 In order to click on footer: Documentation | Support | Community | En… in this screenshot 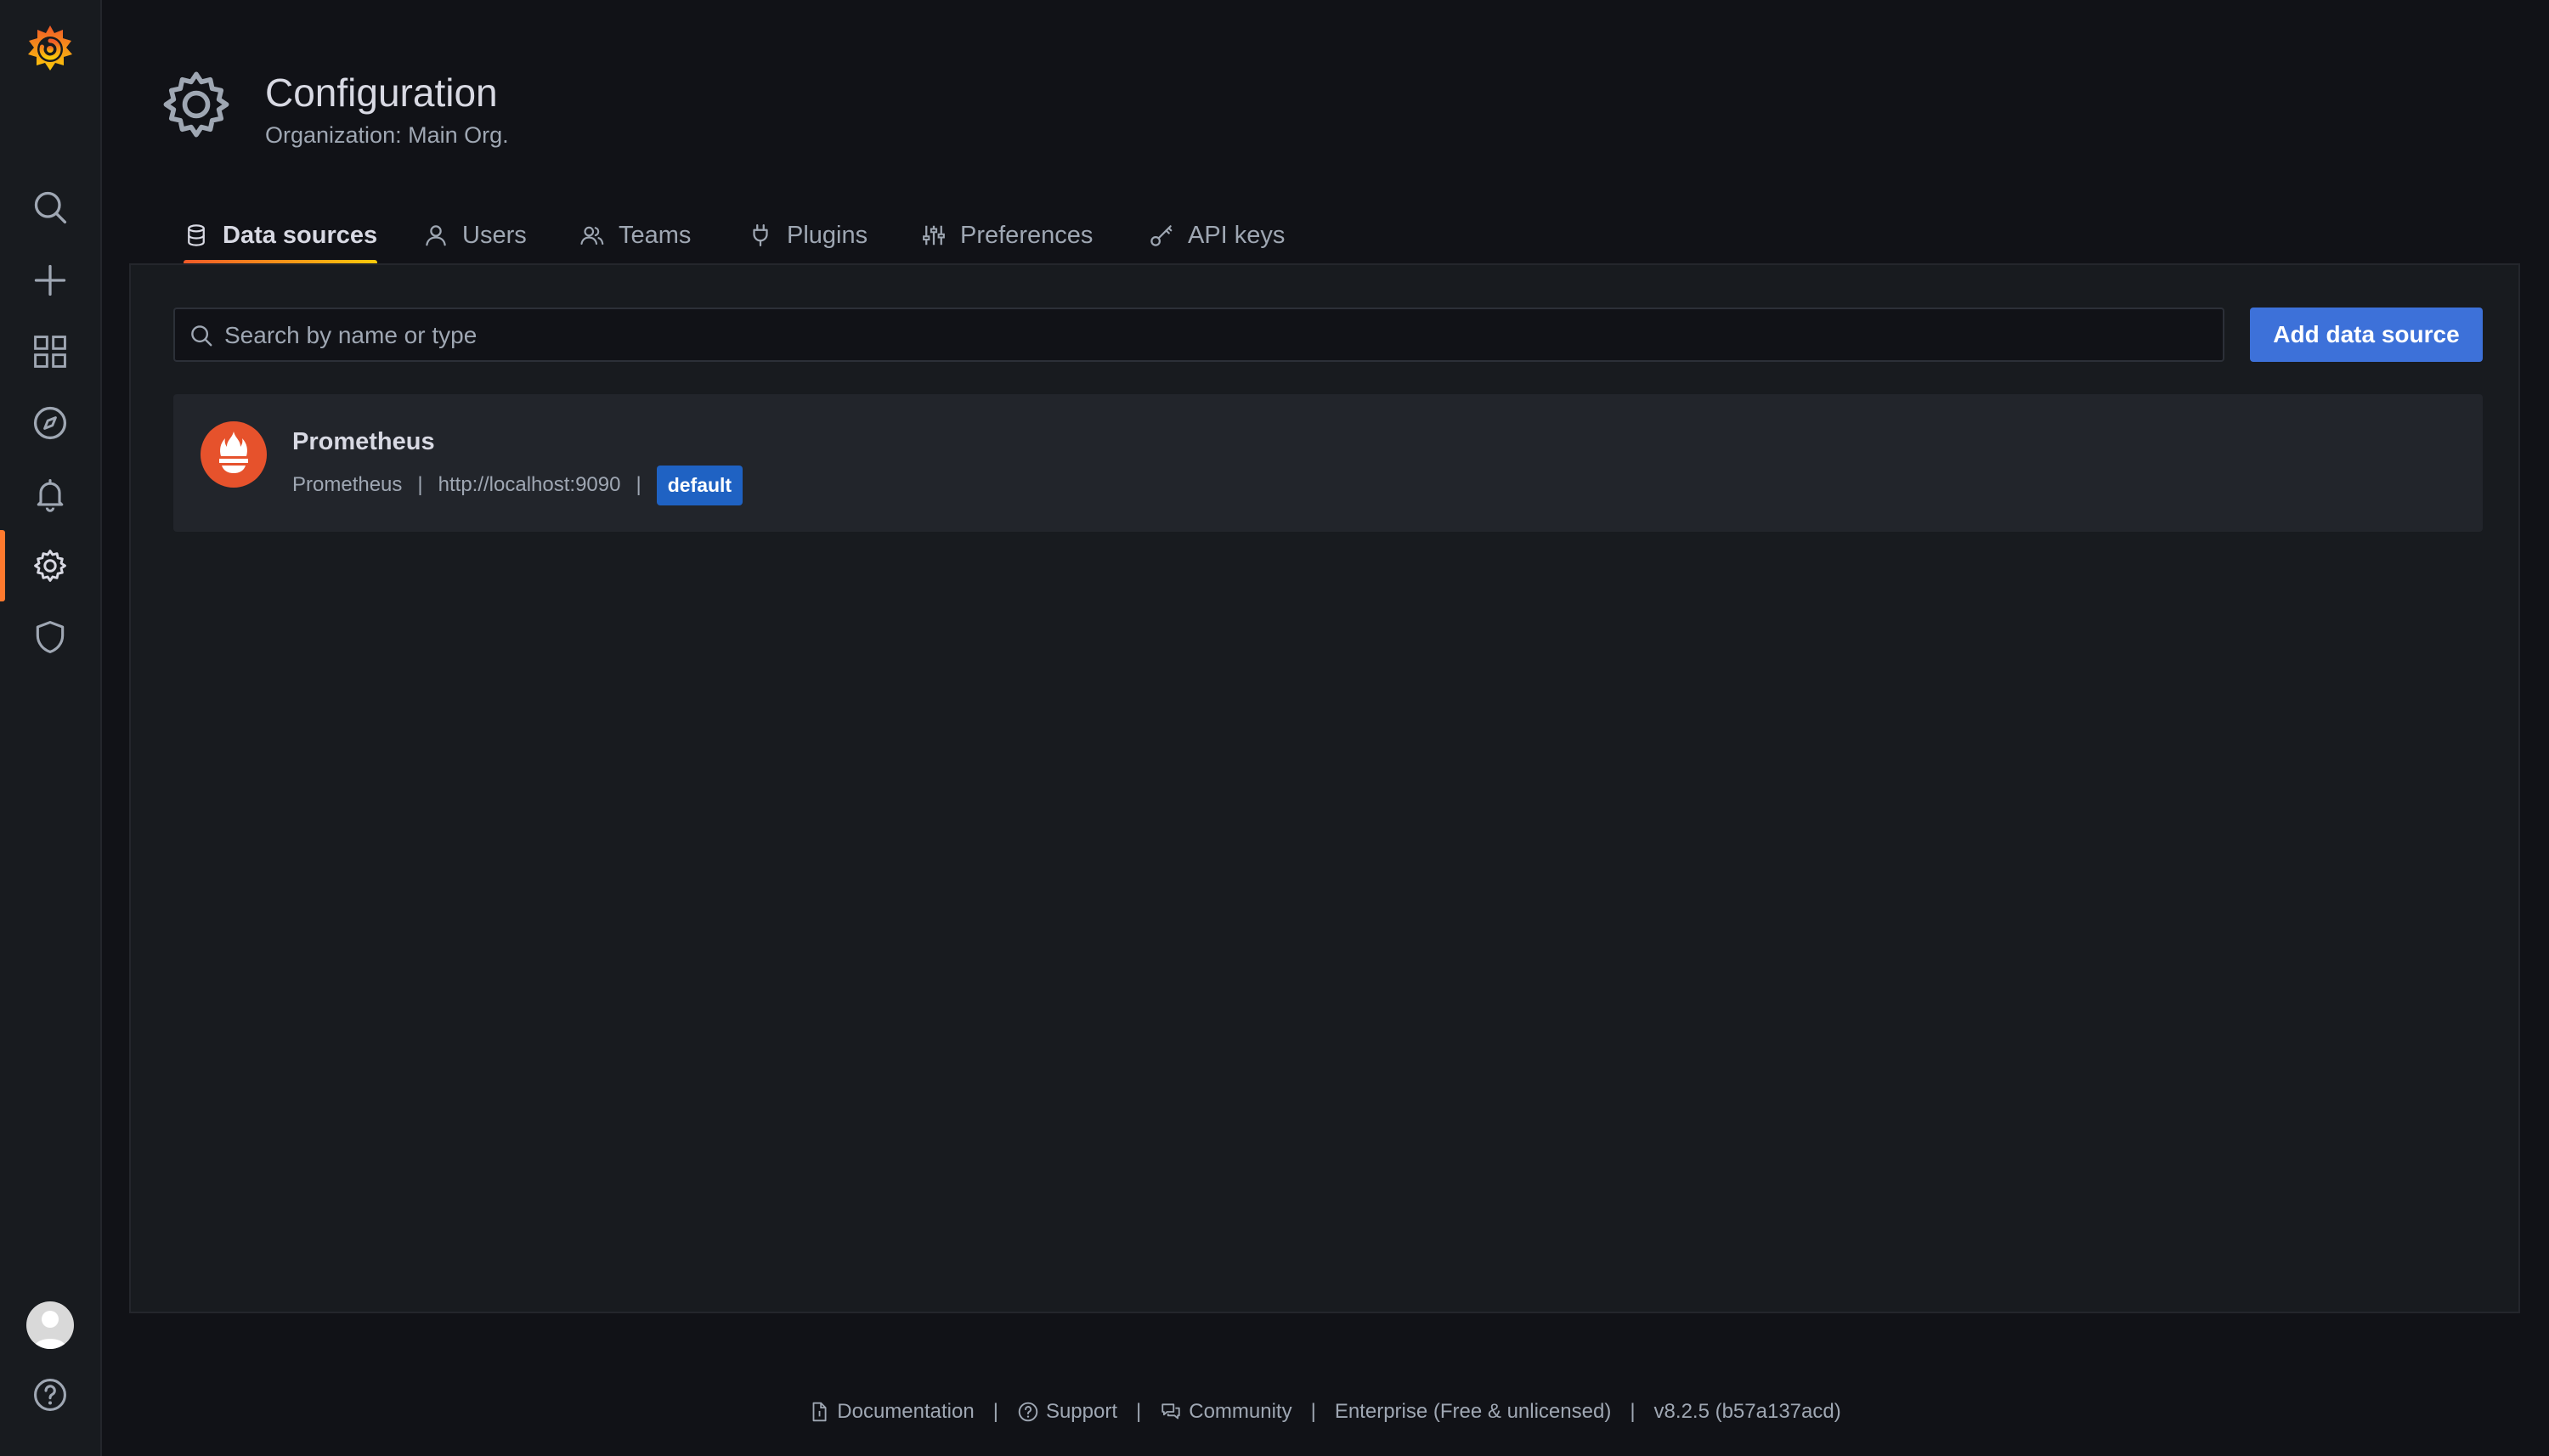, I will do `click(1274, 1412)`.